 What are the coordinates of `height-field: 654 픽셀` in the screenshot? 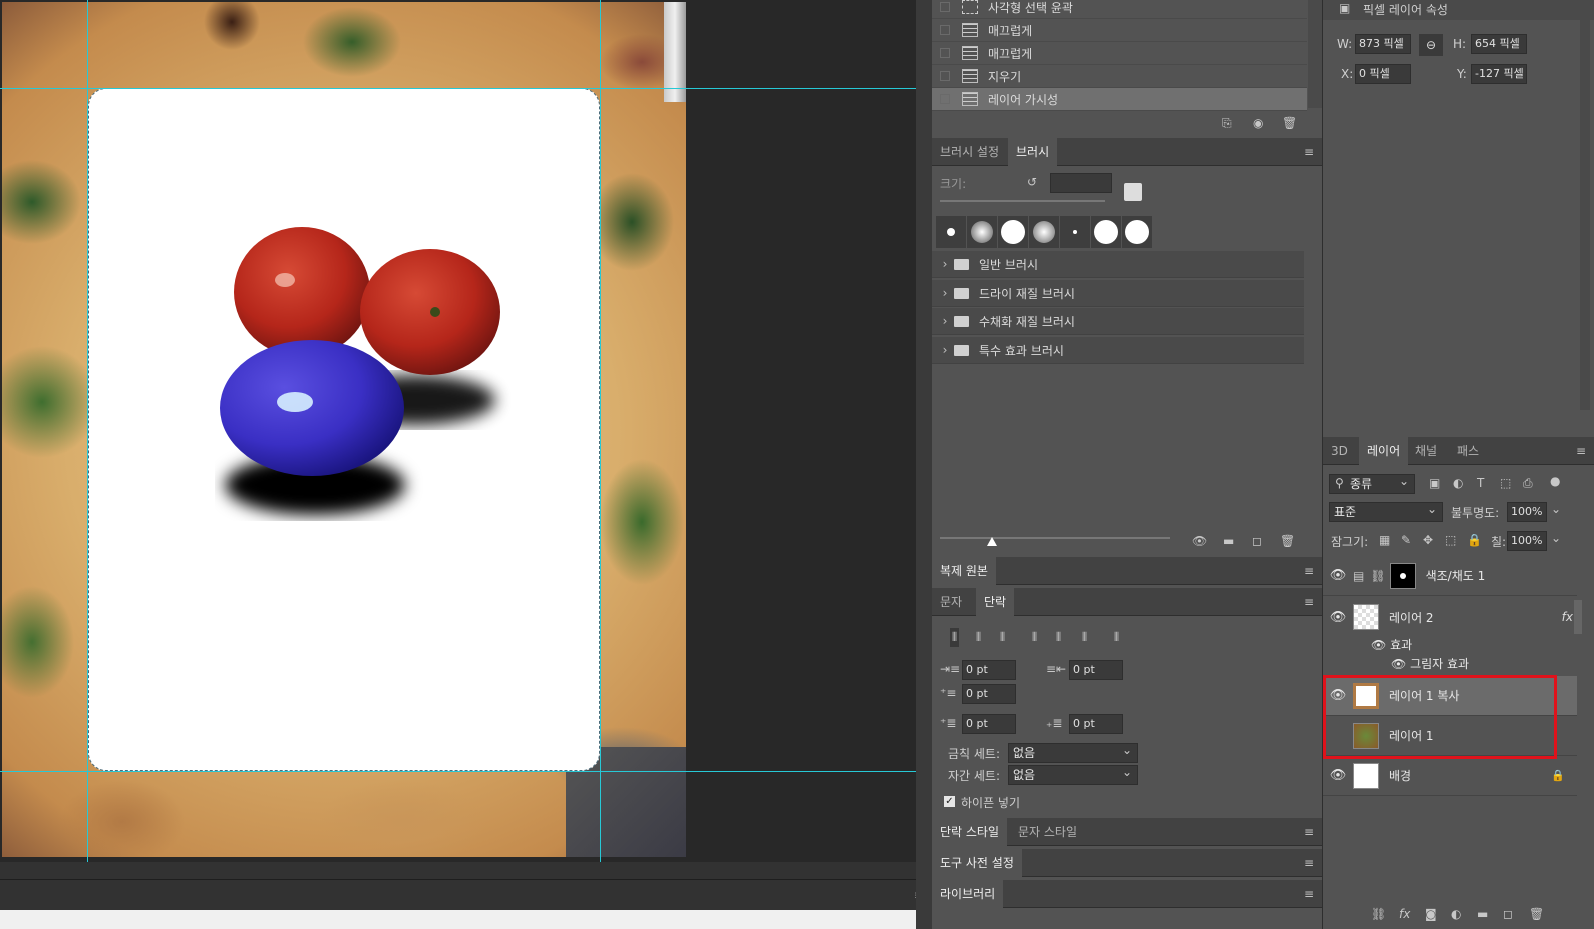 It's located at (1499, 44).